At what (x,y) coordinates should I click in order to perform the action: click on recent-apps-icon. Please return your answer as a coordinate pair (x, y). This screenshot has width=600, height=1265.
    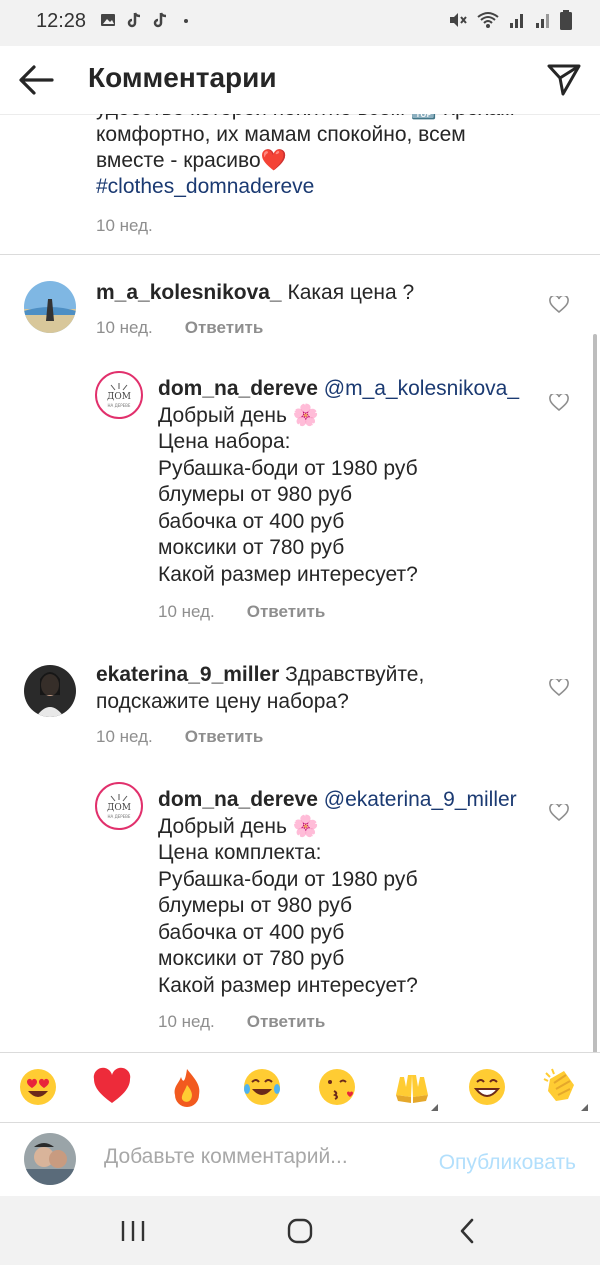
    Looking at the image, I should click on (133, 1231).